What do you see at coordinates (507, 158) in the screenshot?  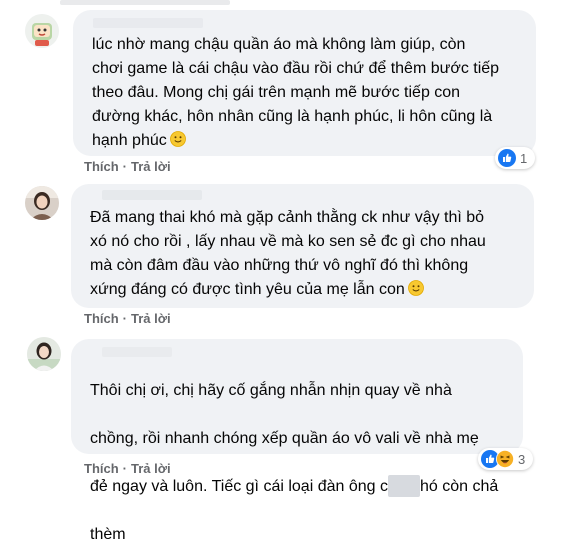 I see `like-reaction-icon` at bounding box center [507, 158].